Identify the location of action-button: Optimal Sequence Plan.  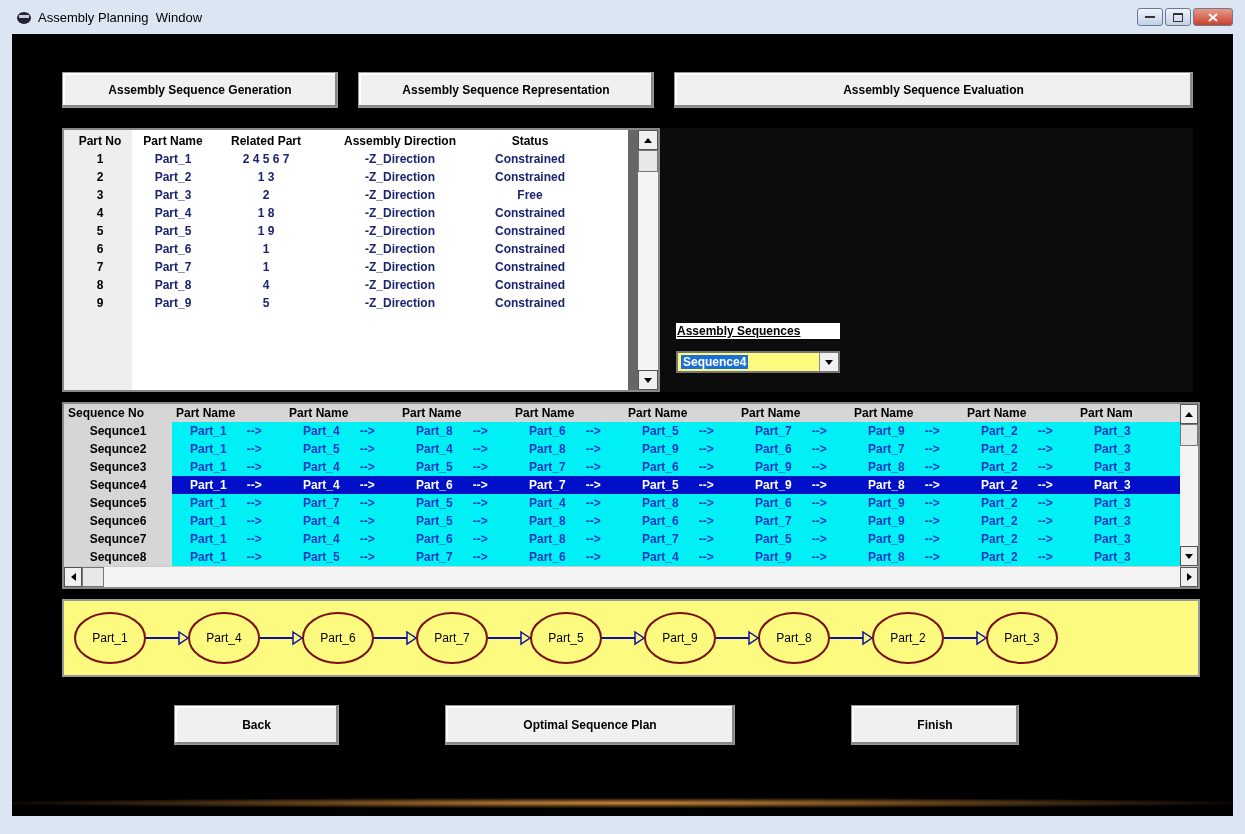
(590, 725).